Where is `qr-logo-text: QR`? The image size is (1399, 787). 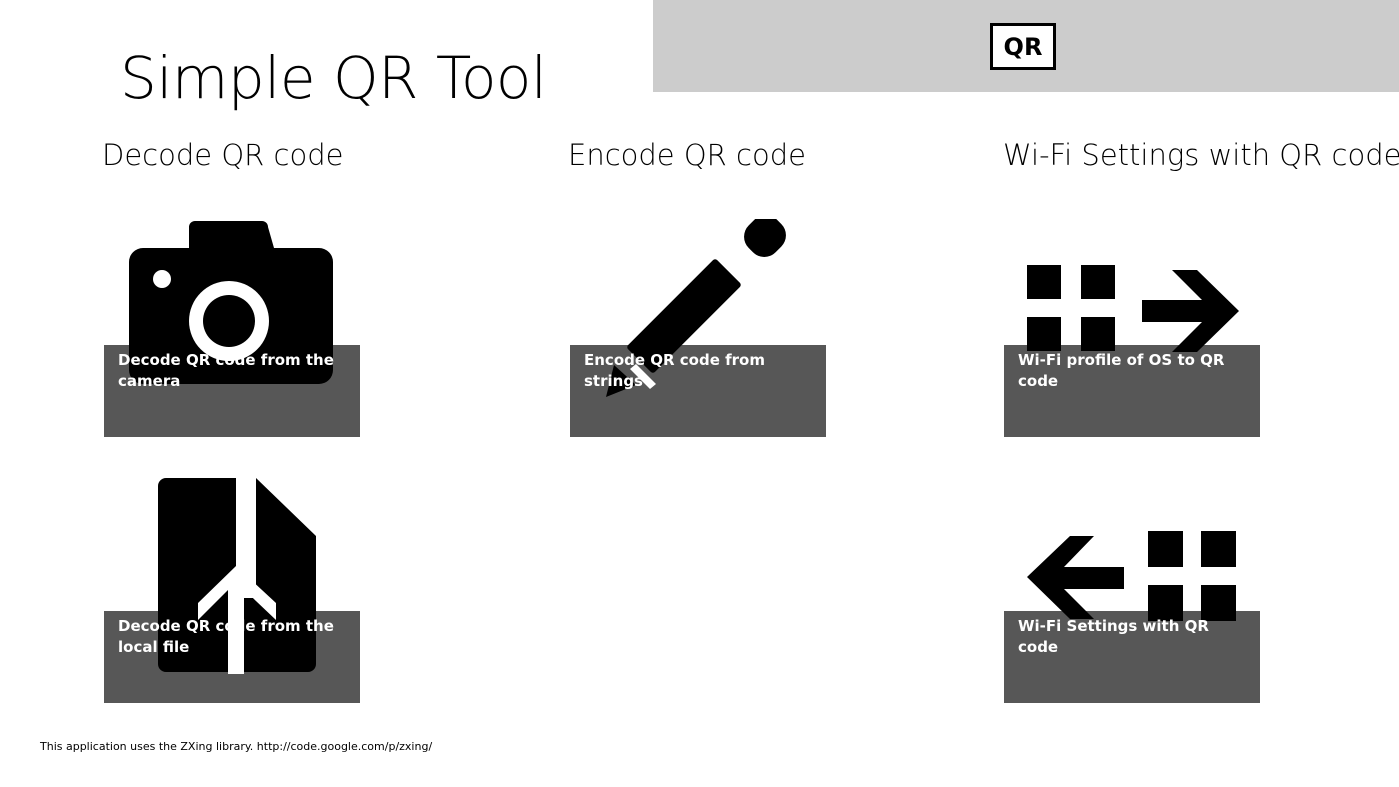 qr-logo-text: QR is located at coordinates (1023, 46).